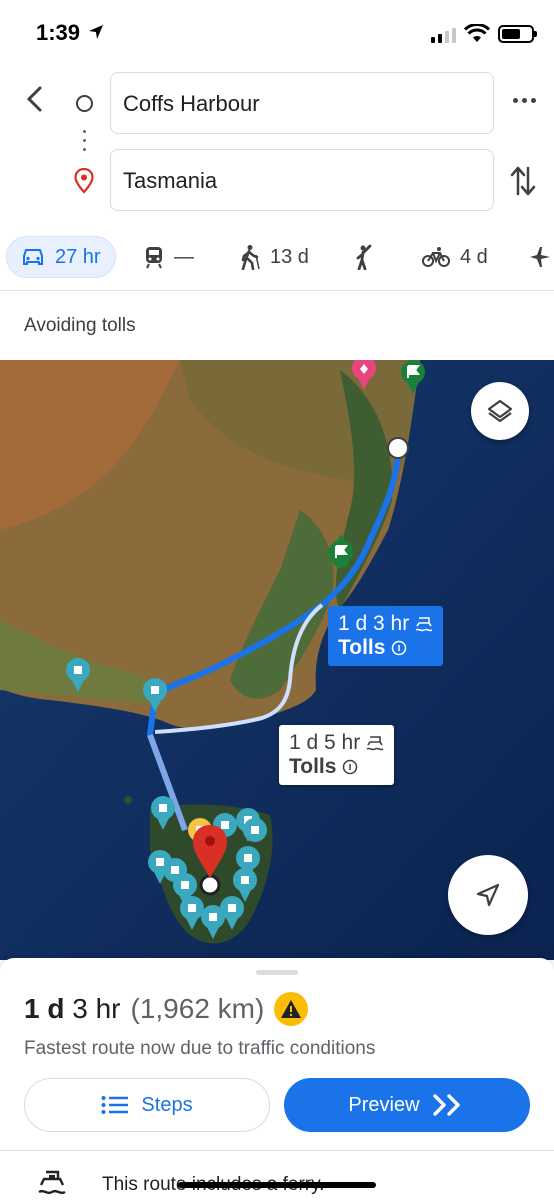 The image size is (554, 1200). Describe the element at coordinates (58, 32) in the screenshot. I see `status-time: 1:39` at that location.